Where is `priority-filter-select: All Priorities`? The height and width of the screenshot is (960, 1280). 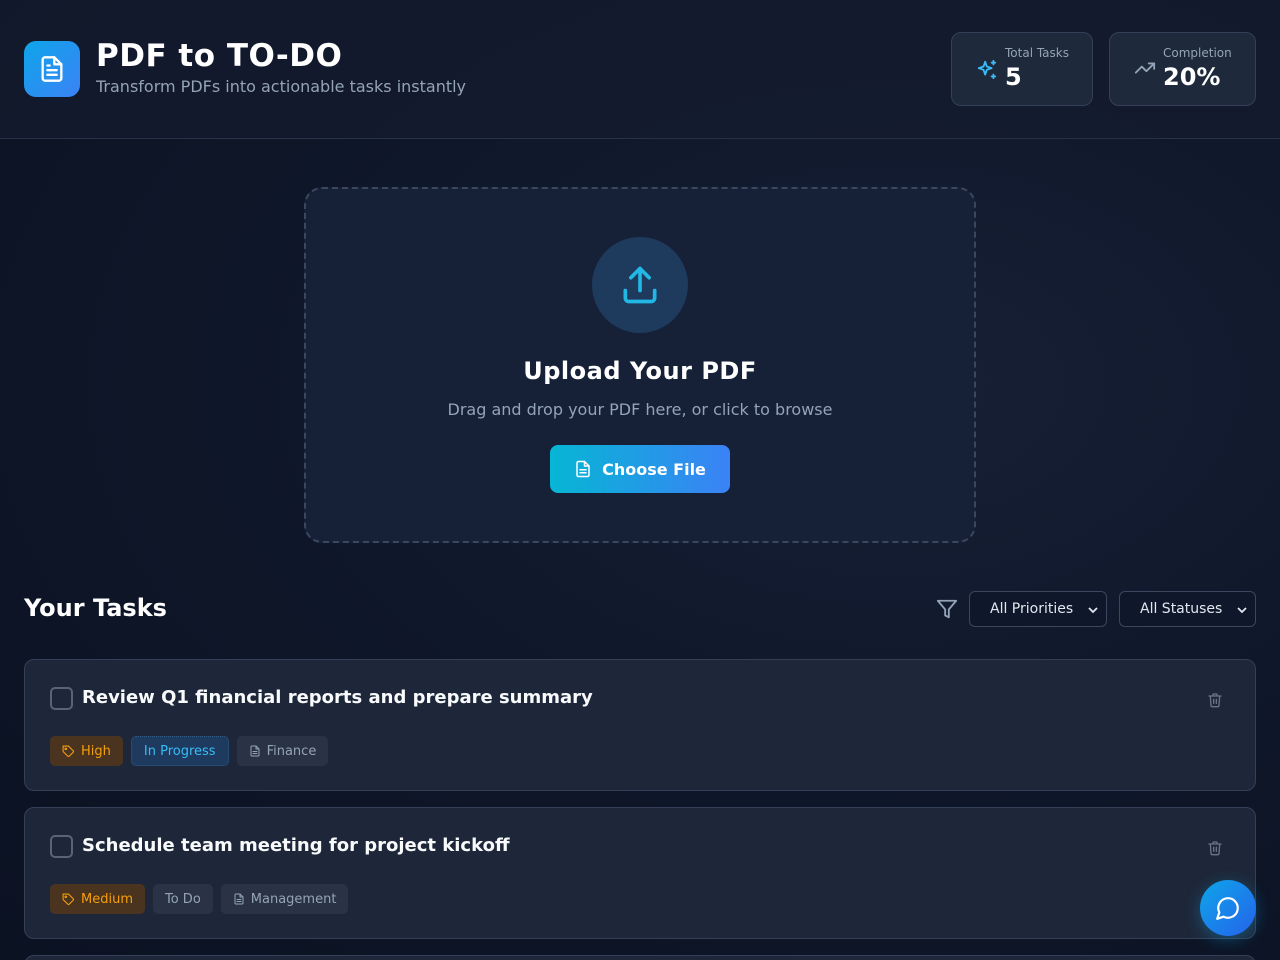
priority-filter-select: All Priorities is located at coordinates (1038, 609).